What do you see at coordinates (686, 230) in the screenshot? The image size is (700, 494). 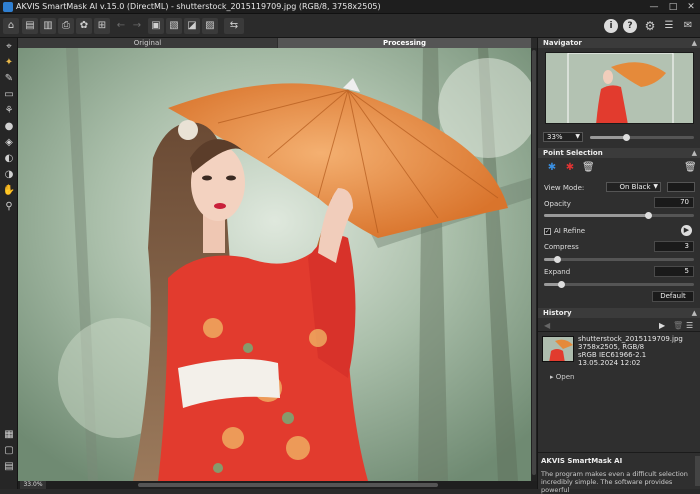 I see `play-icon: ▶` at bounding box center [686, 230].